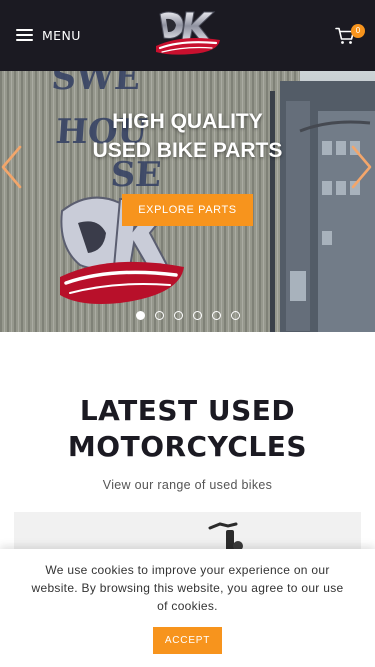  I want to click on site-header: MENU 0, so click(187, 35).